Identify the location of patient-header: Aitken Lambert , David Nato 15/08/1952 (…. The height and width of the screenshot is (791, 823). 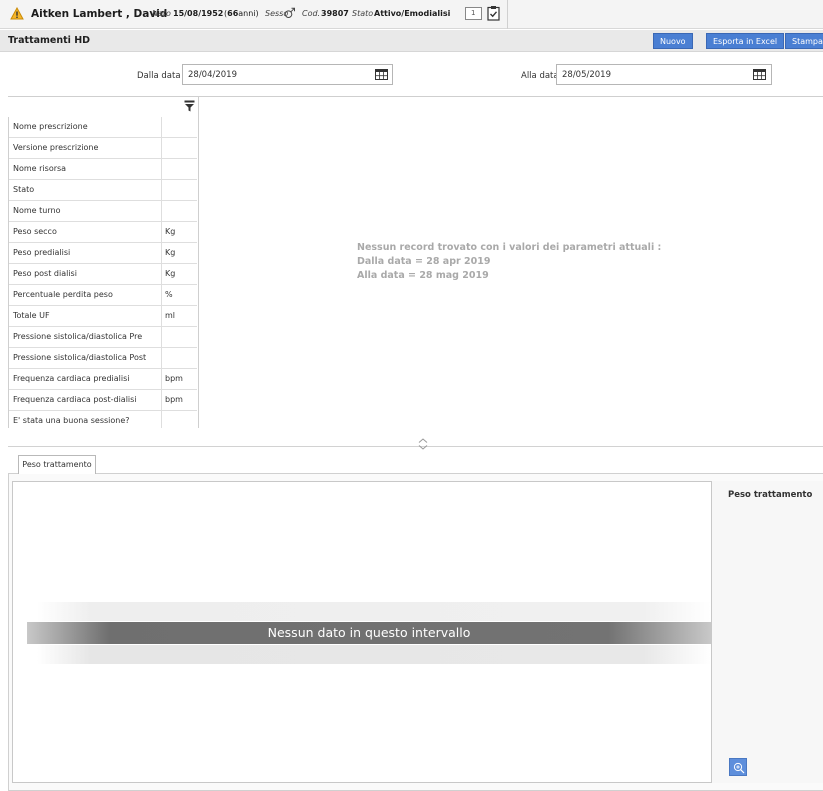
(411, 14).